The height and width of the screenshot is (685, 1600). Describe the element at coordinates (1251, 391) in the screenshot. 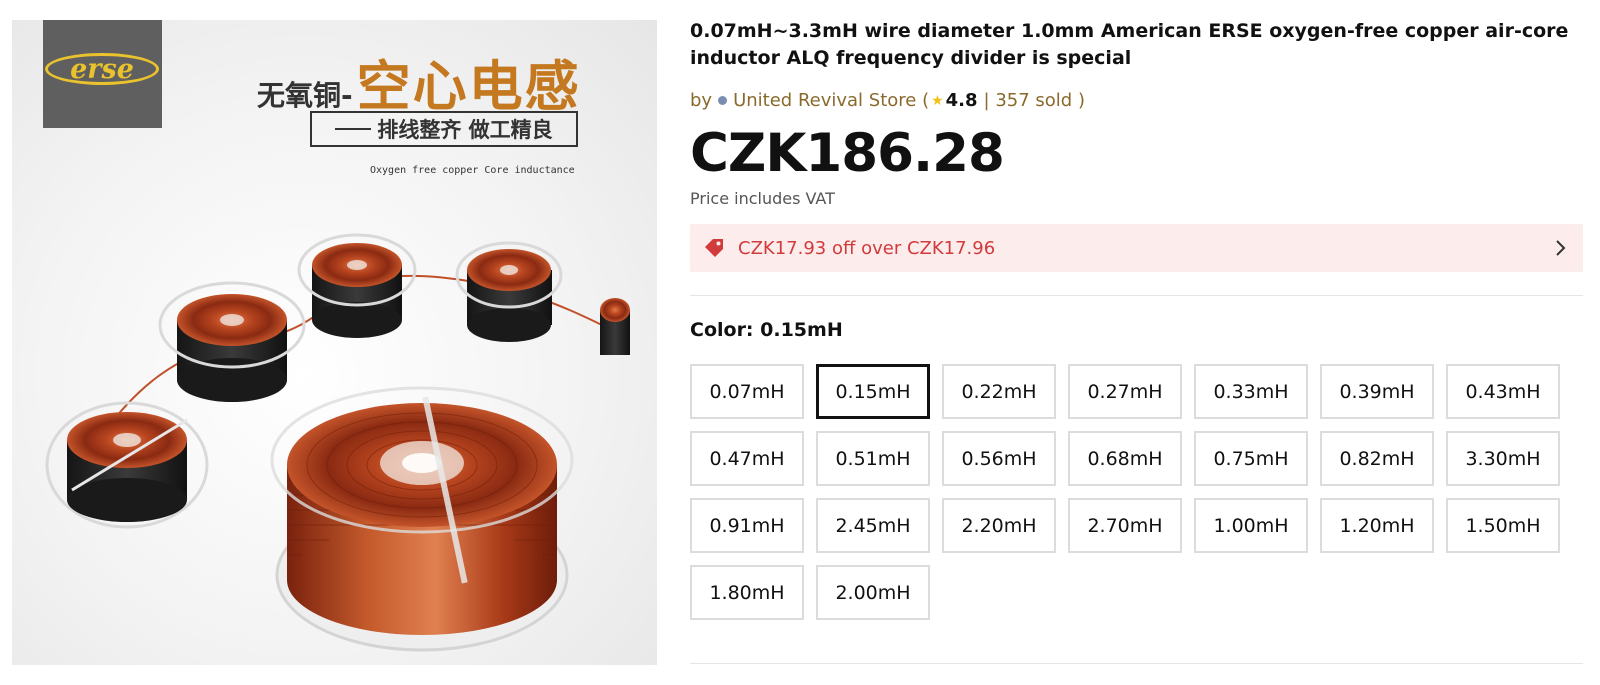

I see `color-option-button: 0.33mH` at that location.